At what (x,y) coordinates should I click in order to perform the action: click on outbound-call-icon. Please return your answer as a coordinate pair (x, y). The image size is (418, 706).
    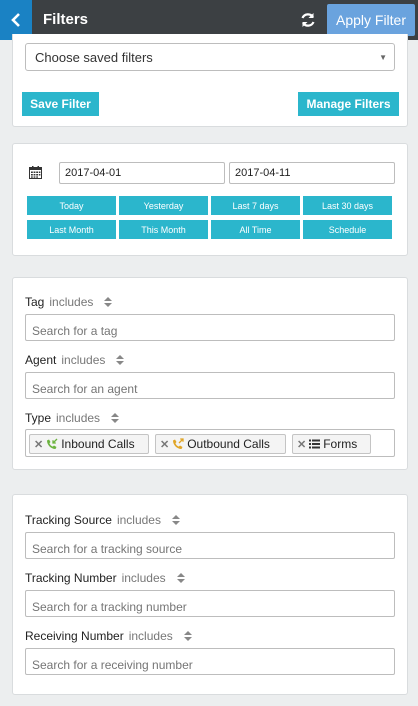
    Looking at the image, I should click on (178, 443).